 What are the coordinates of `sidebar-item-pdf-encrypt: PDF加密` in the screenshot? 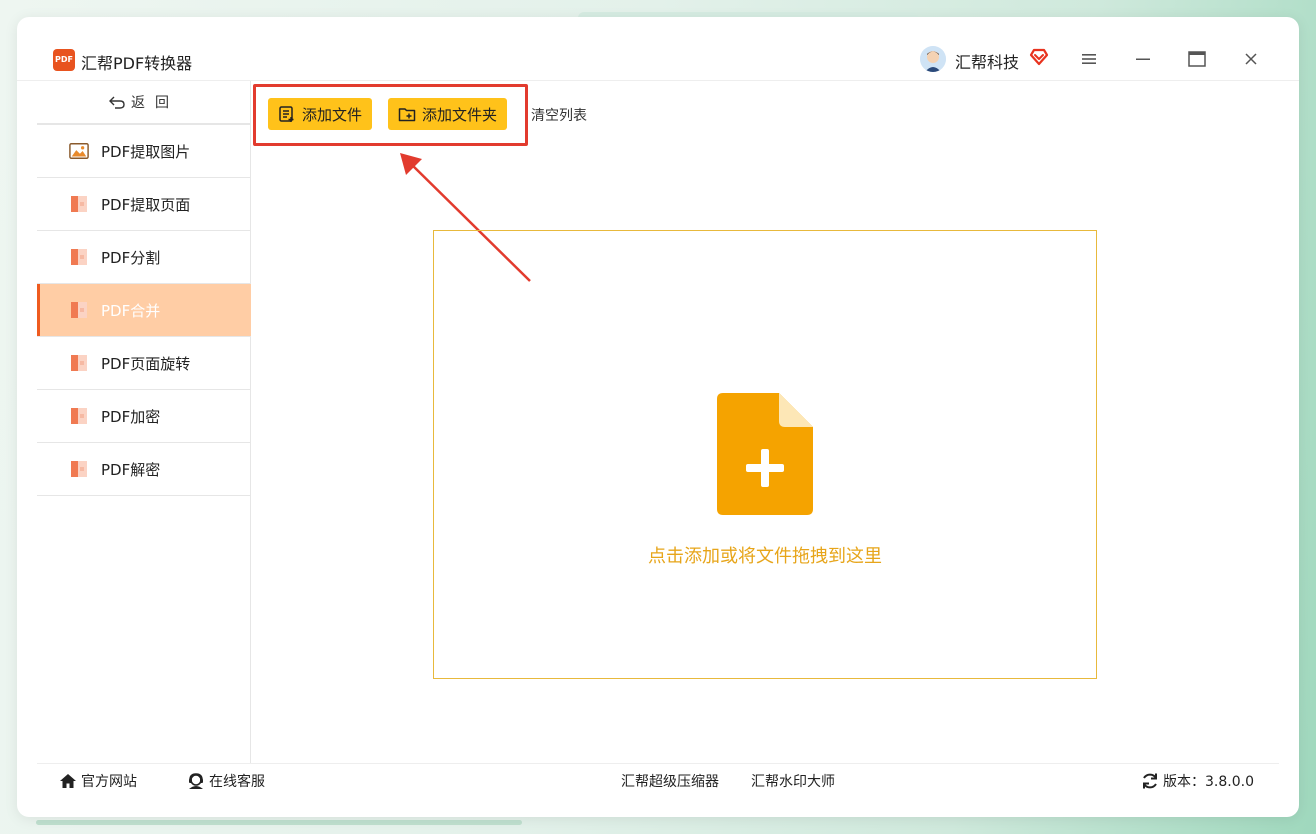 It's located at (144, 416).